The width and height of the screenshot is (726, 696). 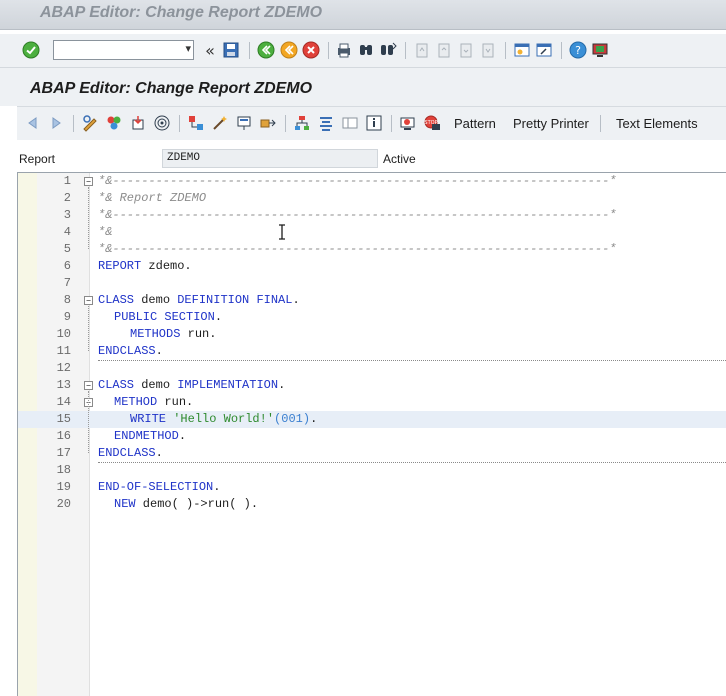 What do you see at coordinates (366, 50) in the screenshot?
I see `find-icon` at bounding box center [366, 50].